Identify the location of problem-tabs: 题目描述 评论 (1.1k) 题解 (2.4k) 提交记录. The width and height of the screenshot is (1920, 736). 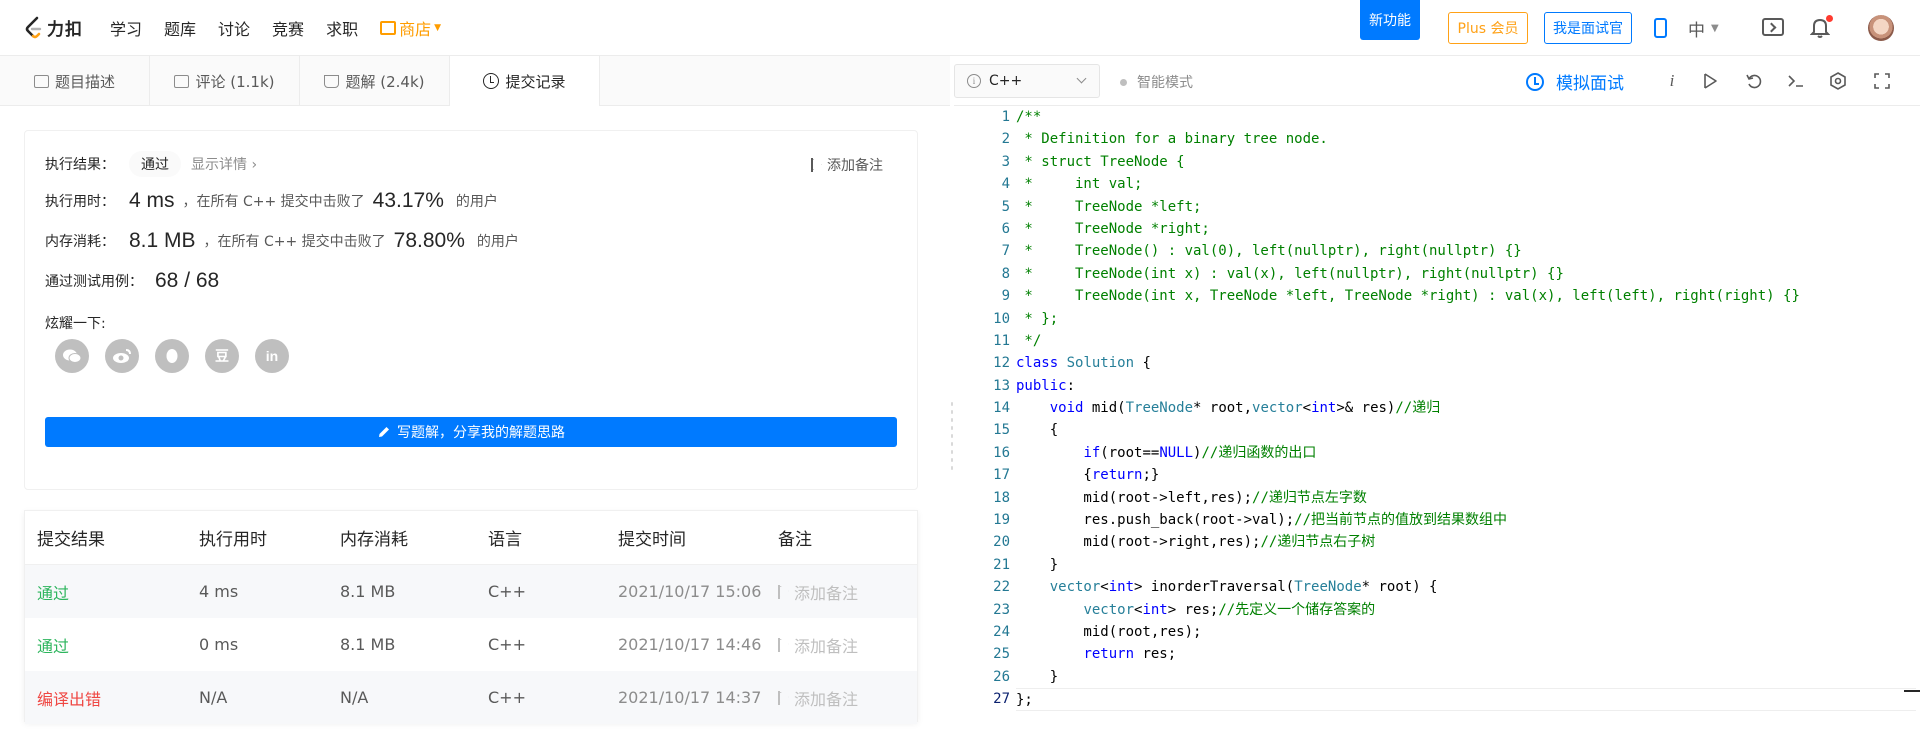
(475, 81).